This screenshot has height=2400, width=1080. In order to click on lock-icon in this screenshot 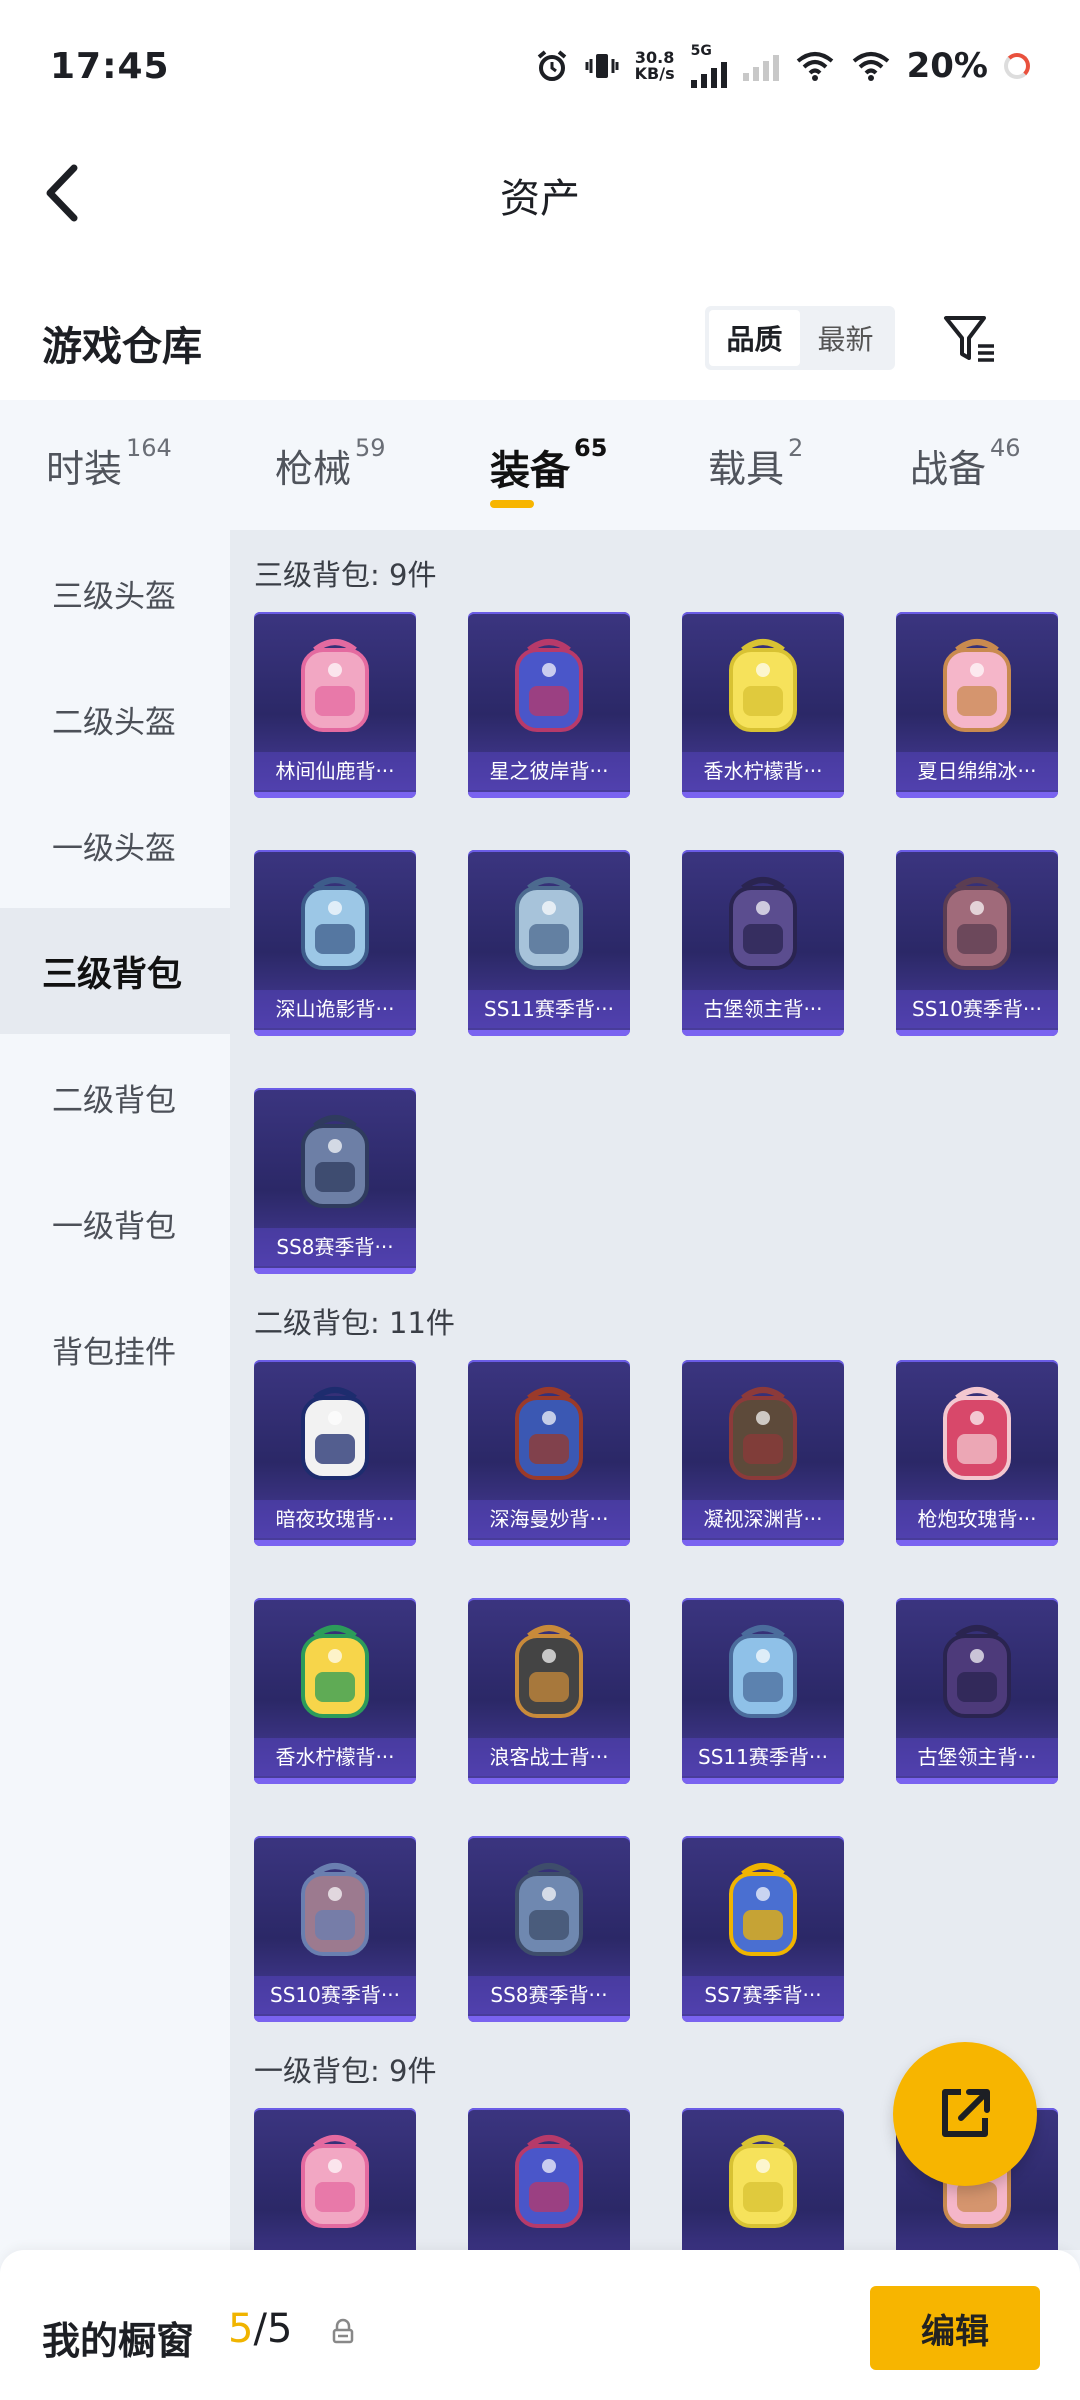, I will do `click(343, 2331)`.